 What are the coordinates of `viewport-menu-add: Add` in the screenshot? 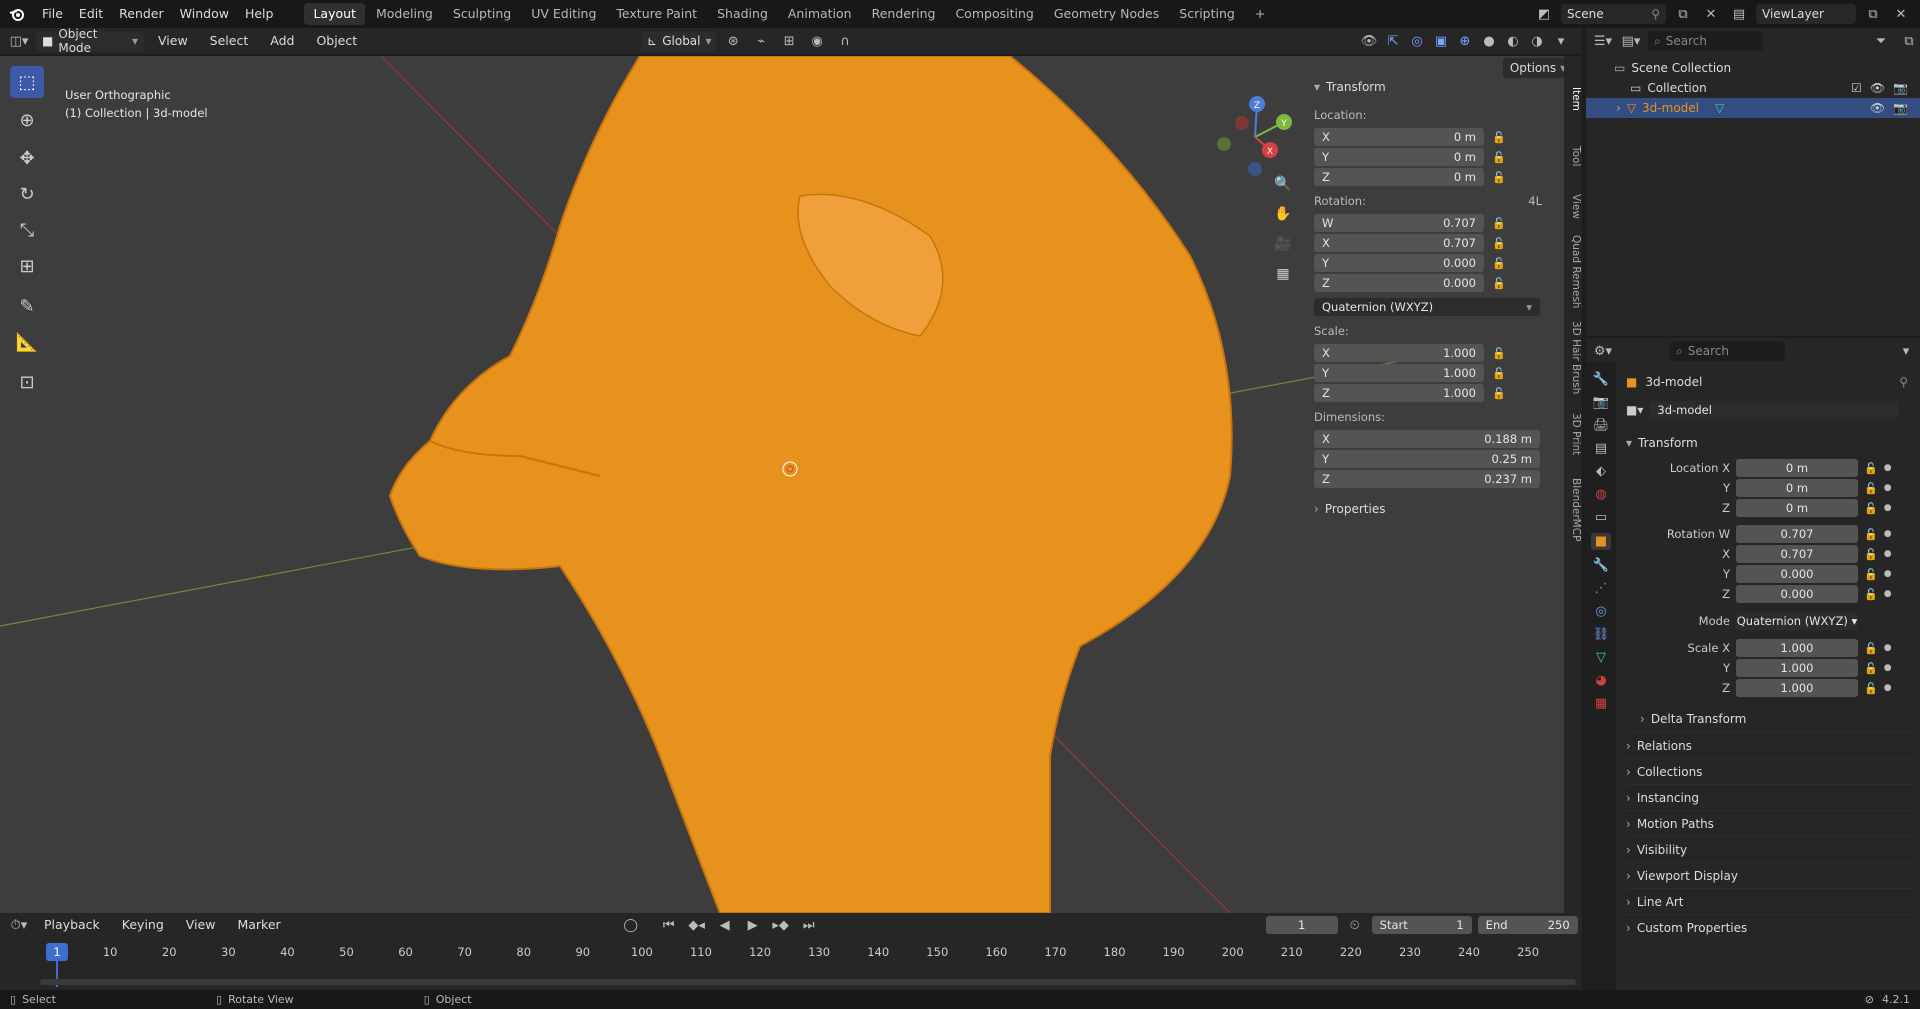 It's located at (282, 41).